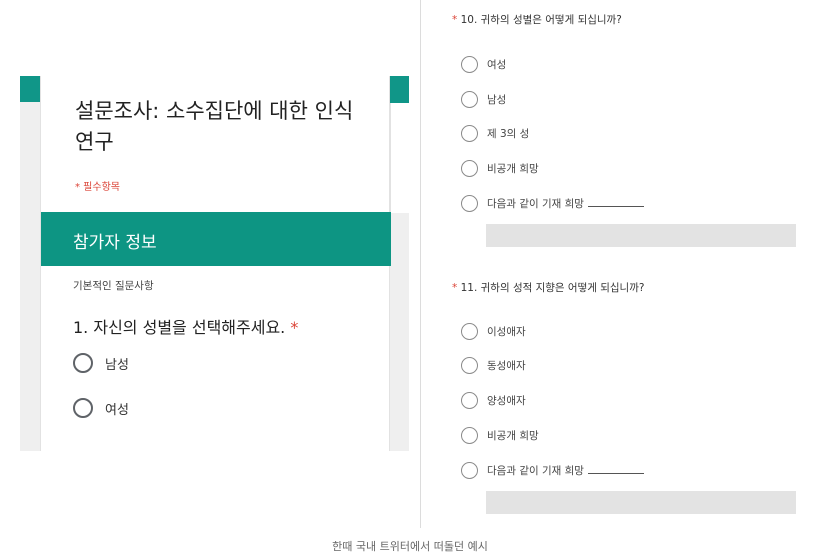 The width and height of the screenshot is (820, 558). I want to click on question-text: 1. 자신의 성별을 선택해주세요., so click(179, 327).